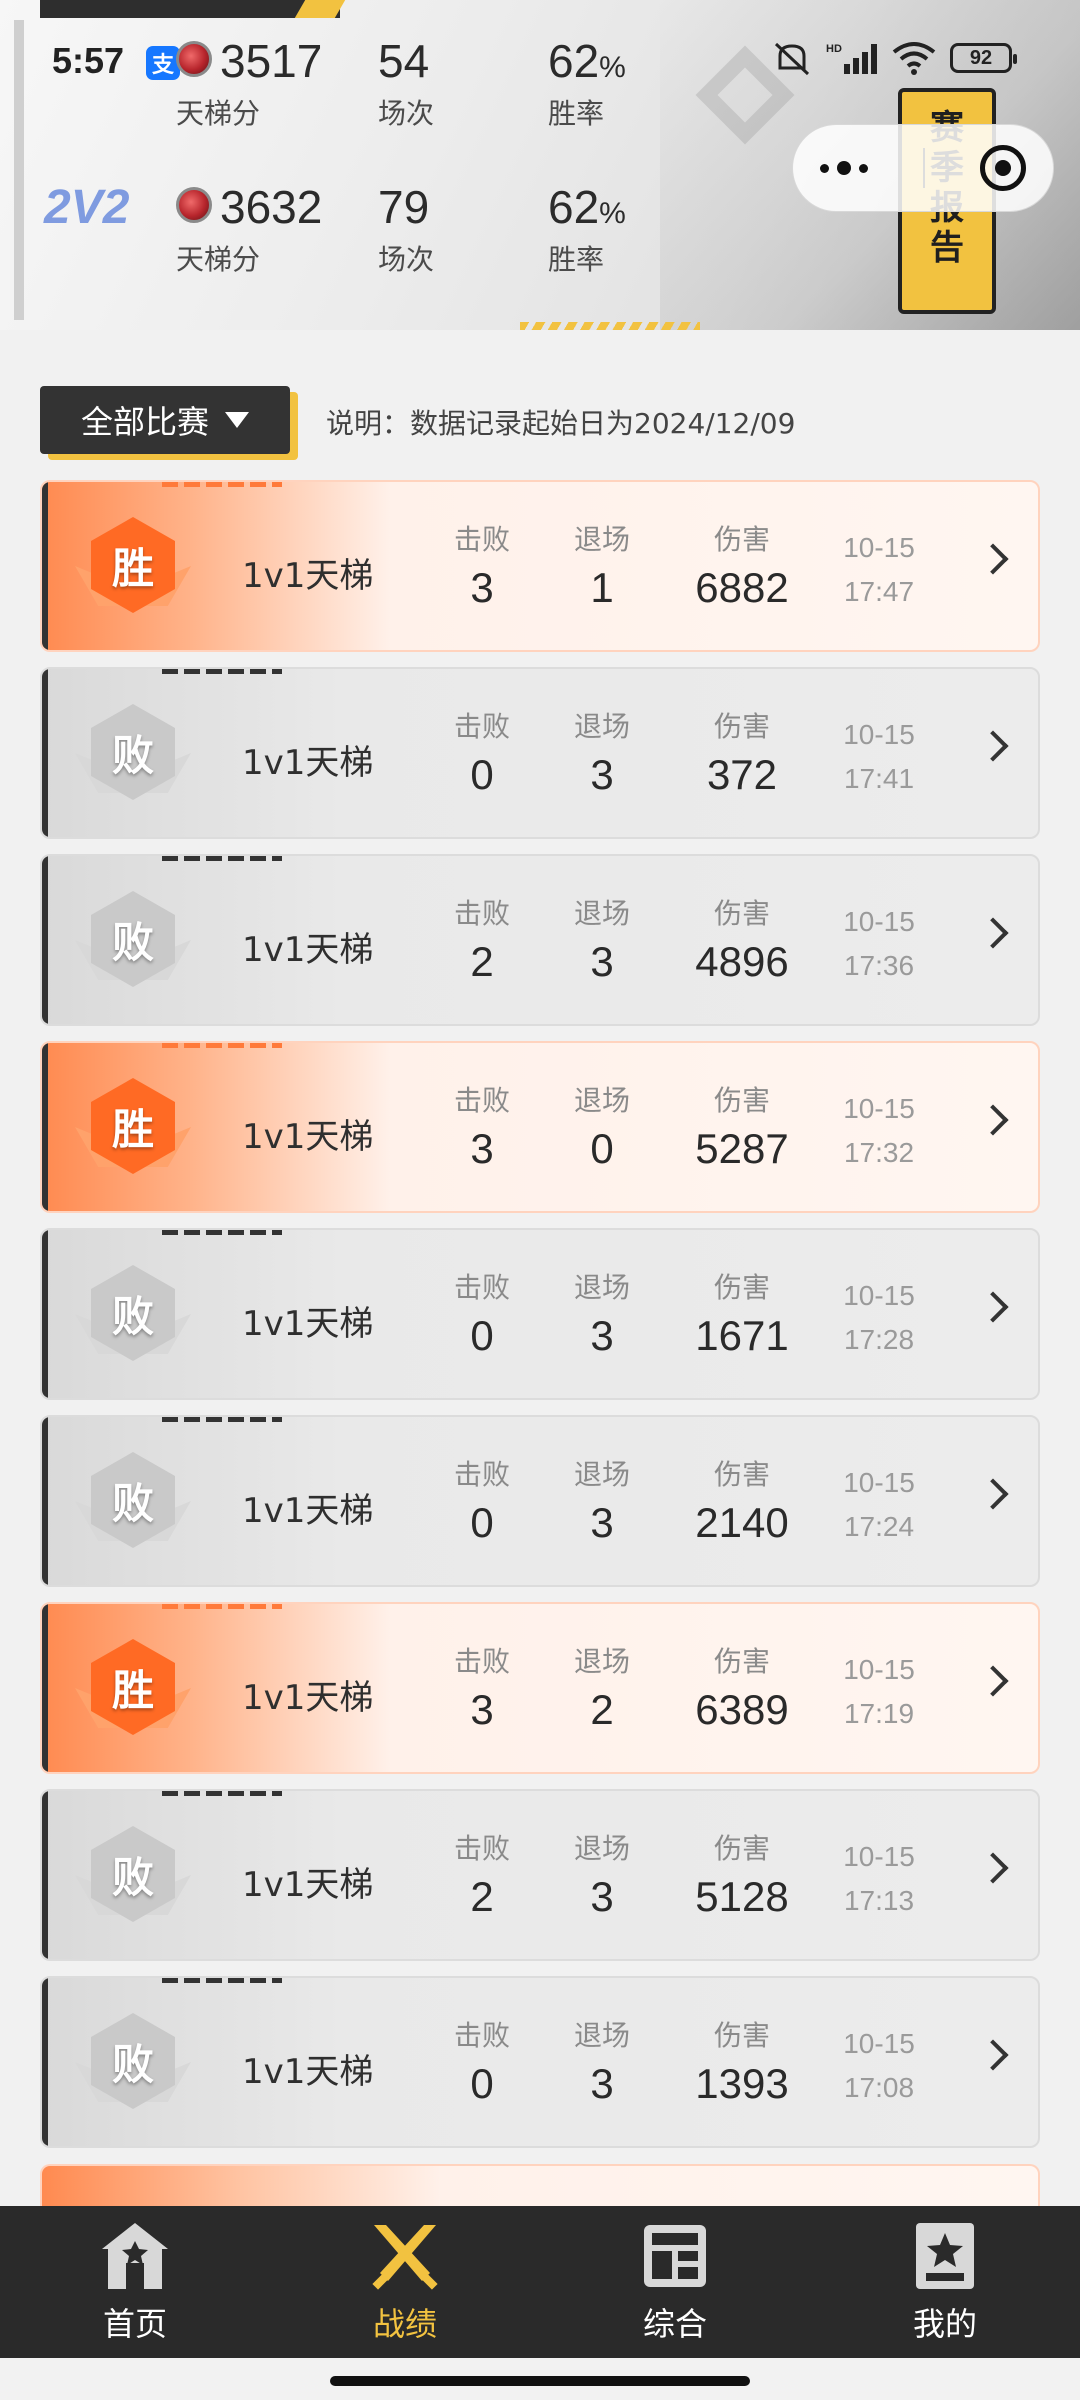 This screenshot has width=1080, height=2400. What do you see at coordinates (482, 1709) in the screenshot?
I see `kills-value: 3` at bounding box center [482, 1709].